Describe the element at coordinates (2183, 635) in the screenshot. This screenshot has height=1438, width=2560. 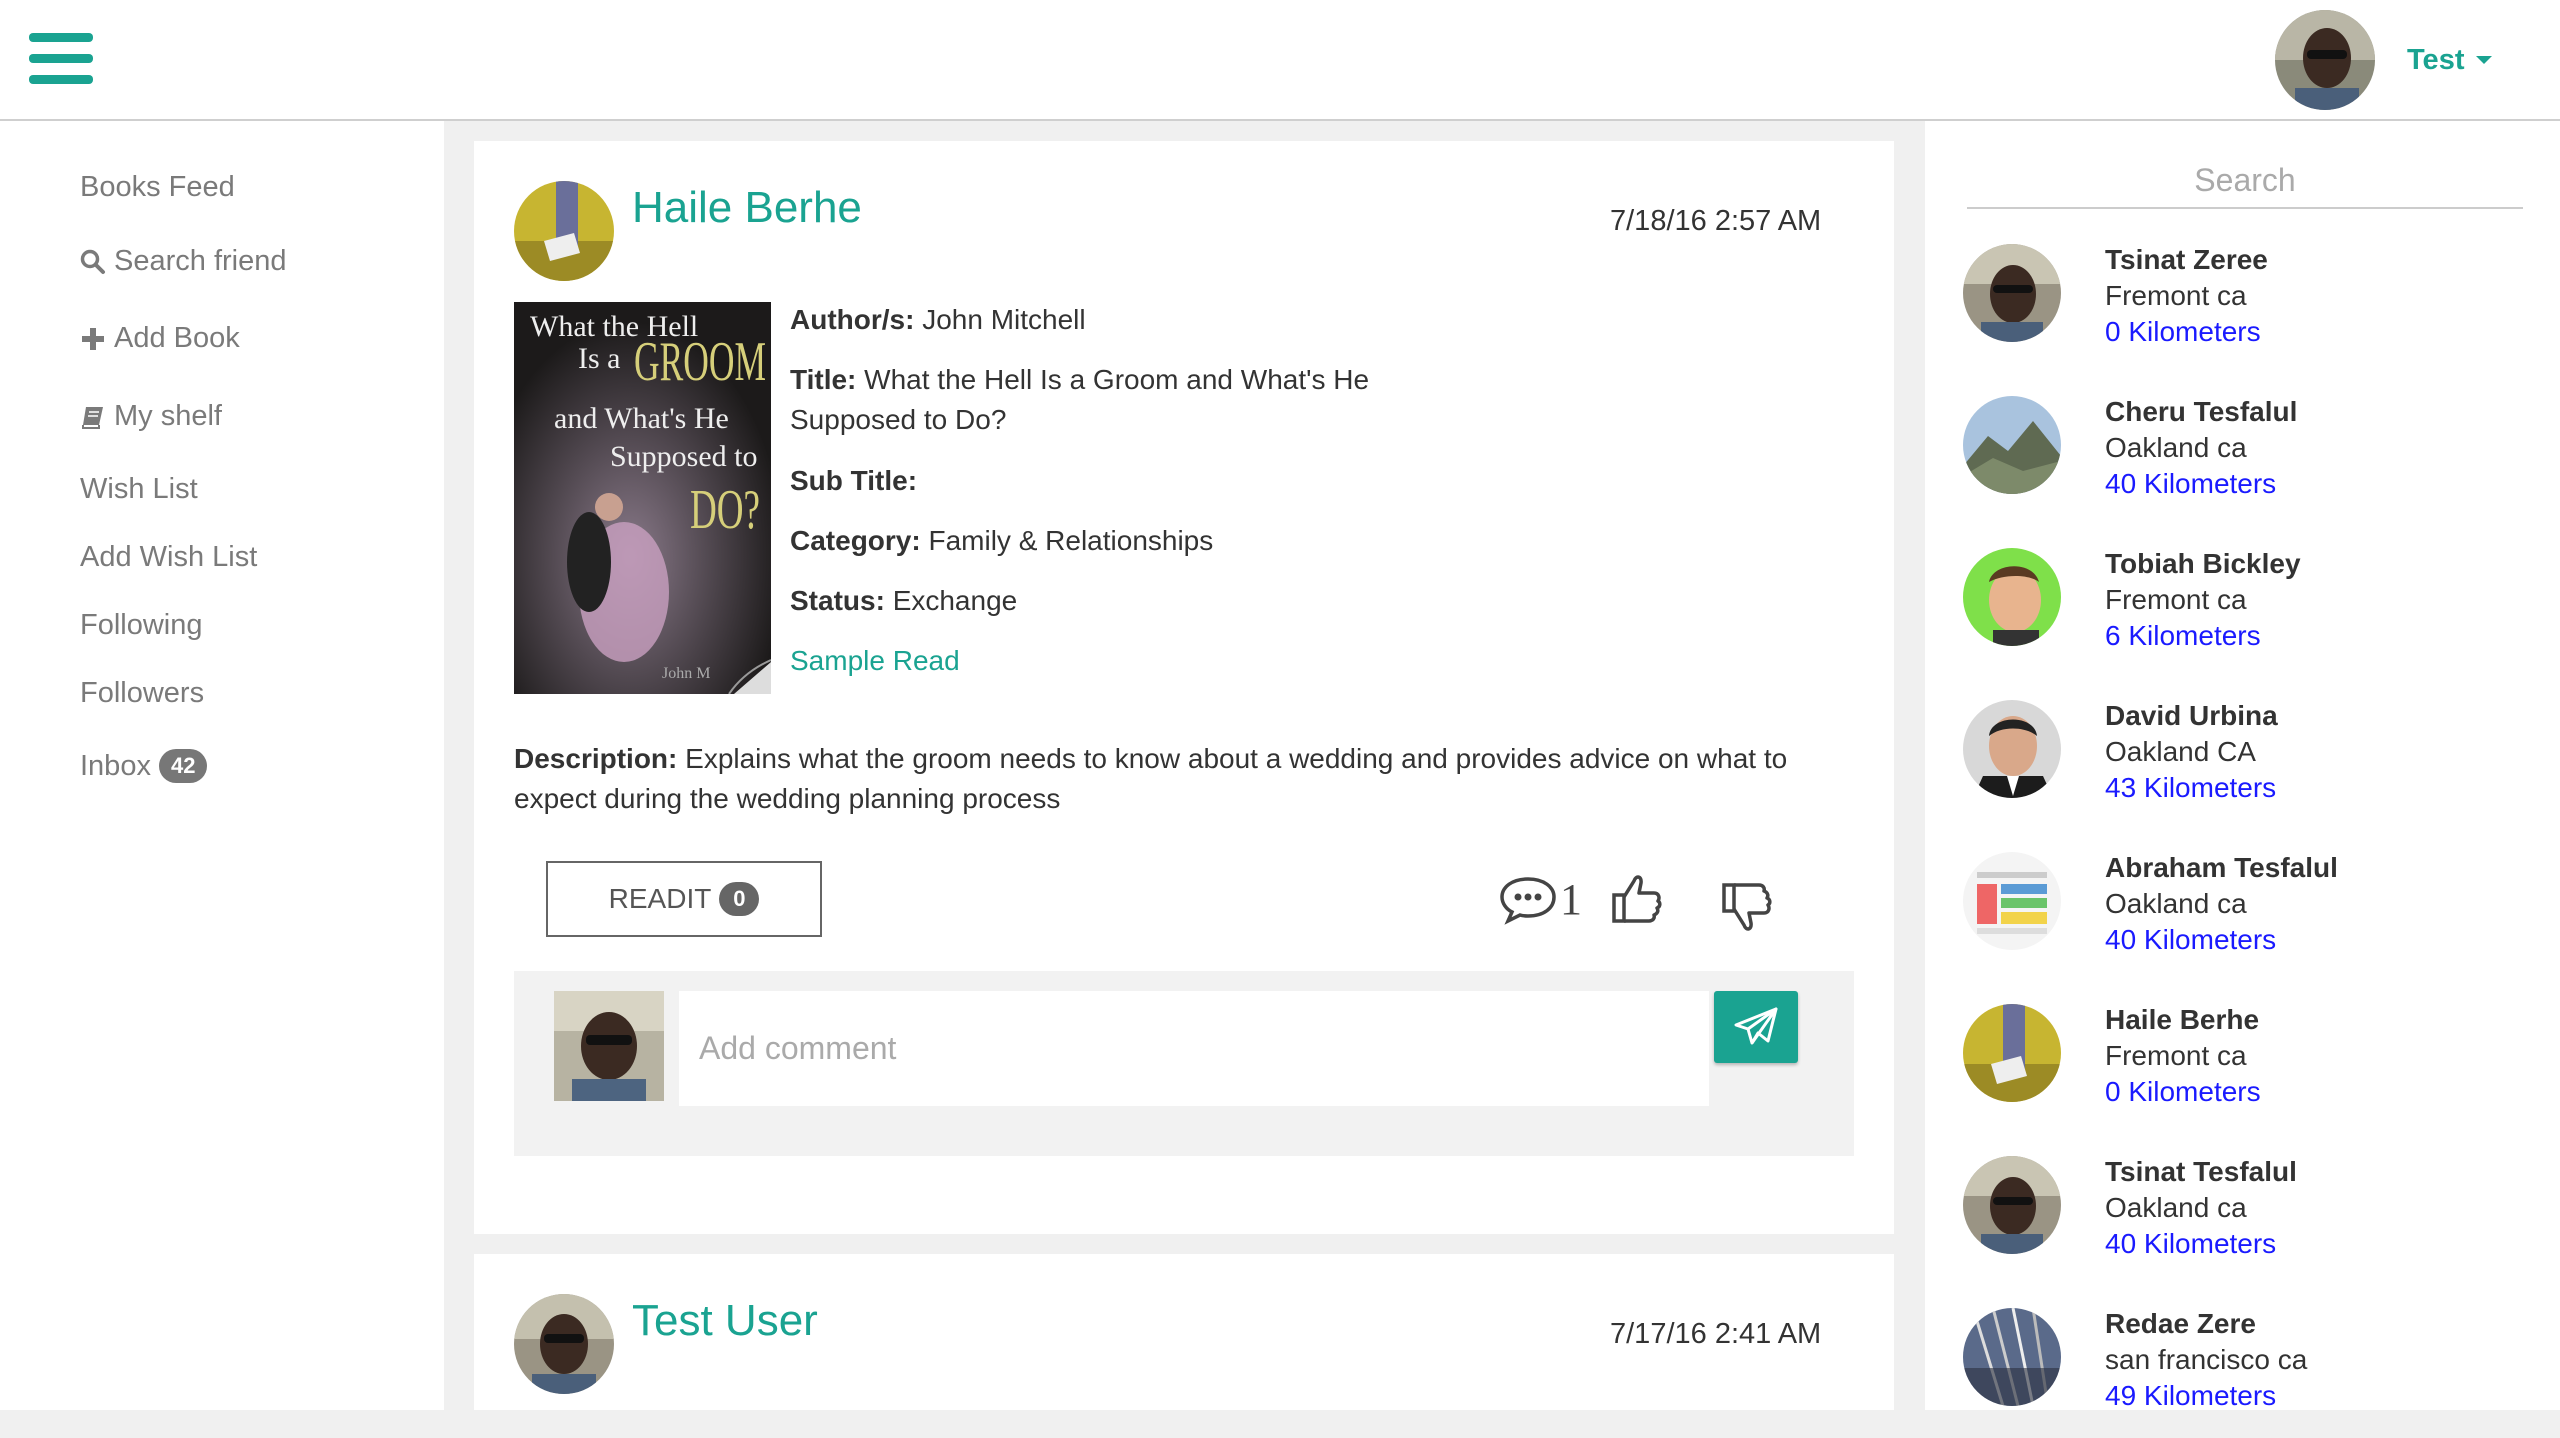
I see `friend-distance: 6 Kilometers` at that location.